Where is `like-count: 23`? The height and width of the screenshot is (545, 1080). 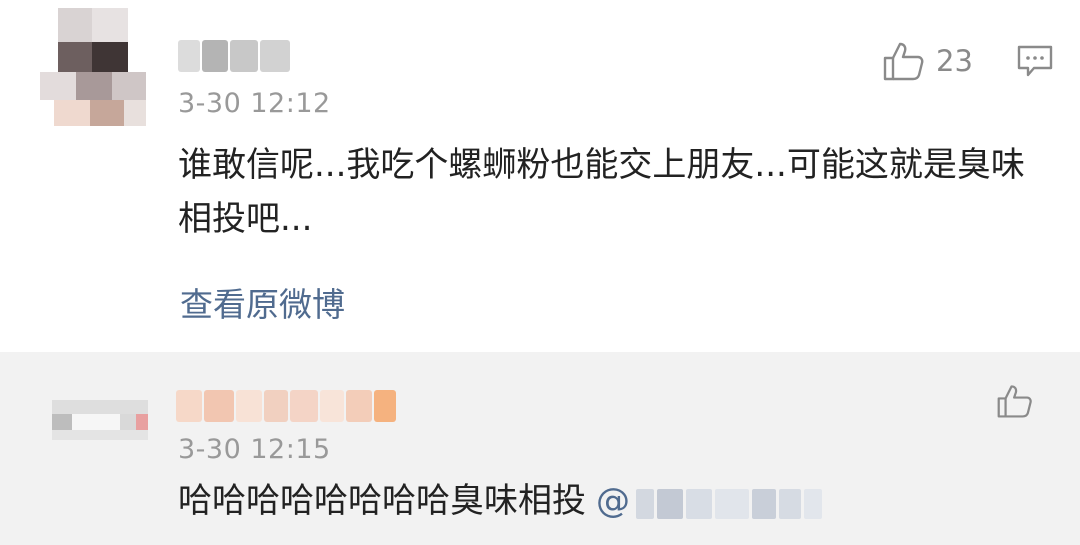
like-count: 23 is located at coordinates (954, 61).